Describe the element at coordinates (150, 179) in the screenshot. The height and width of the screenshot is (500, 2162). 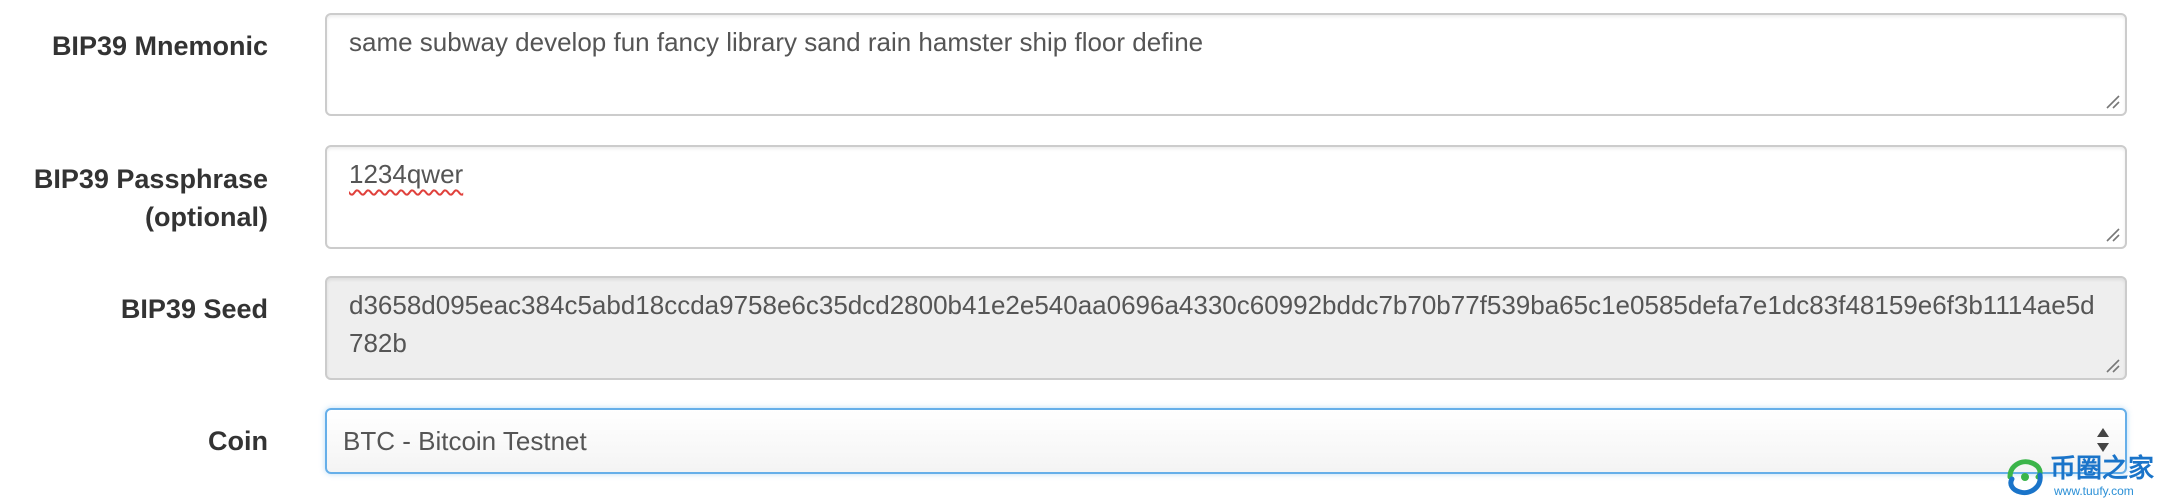
I see `passphrase-label-line1: BIP39 Passphrase` at that location.